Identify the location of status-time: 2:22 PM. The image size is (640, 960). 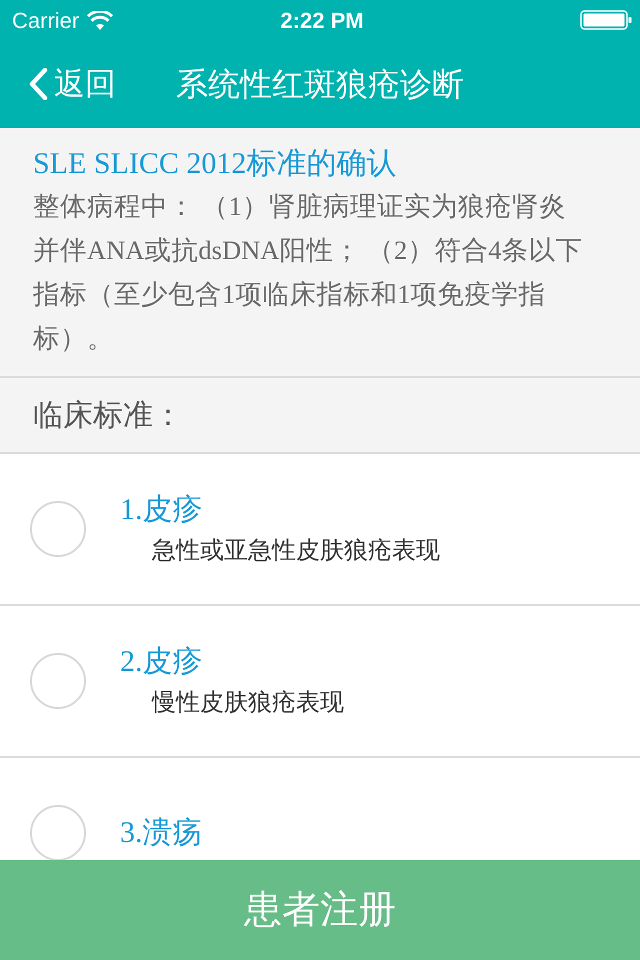
(322, 20).